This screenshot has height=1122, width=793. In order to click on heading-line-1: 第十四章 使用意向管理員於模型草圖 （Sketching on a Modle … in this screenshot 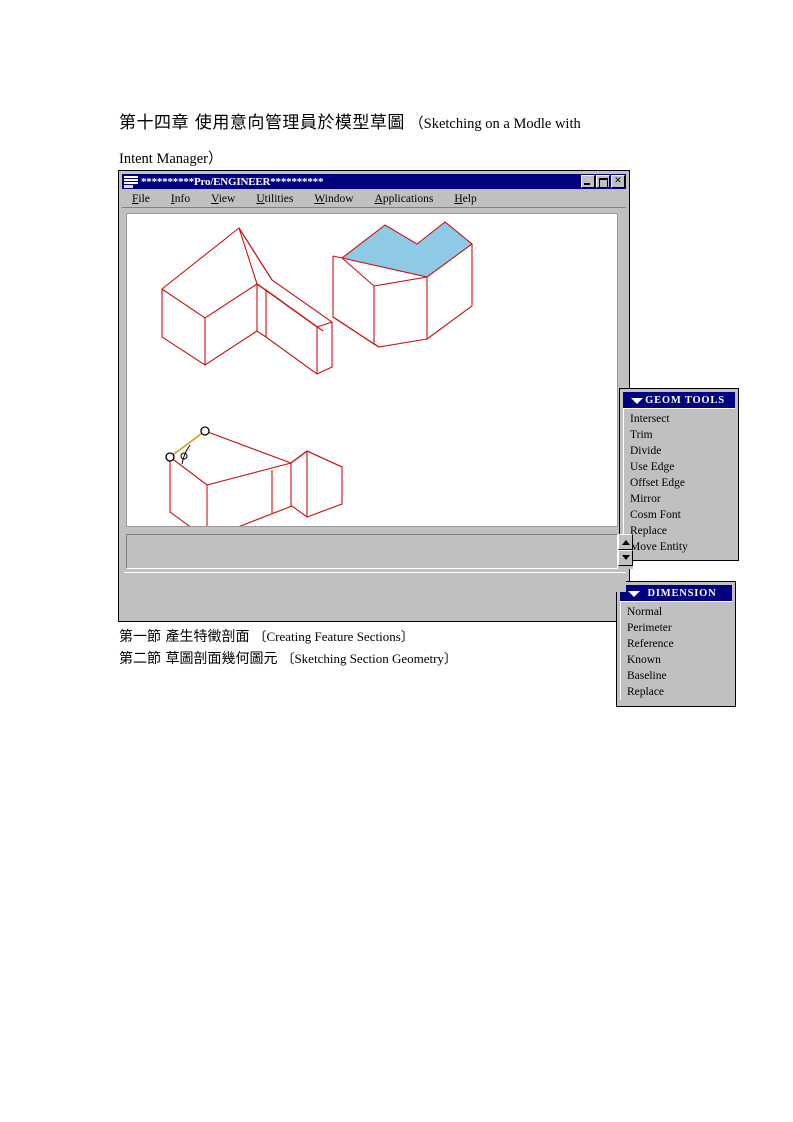, I will do `click(399, 123)`.